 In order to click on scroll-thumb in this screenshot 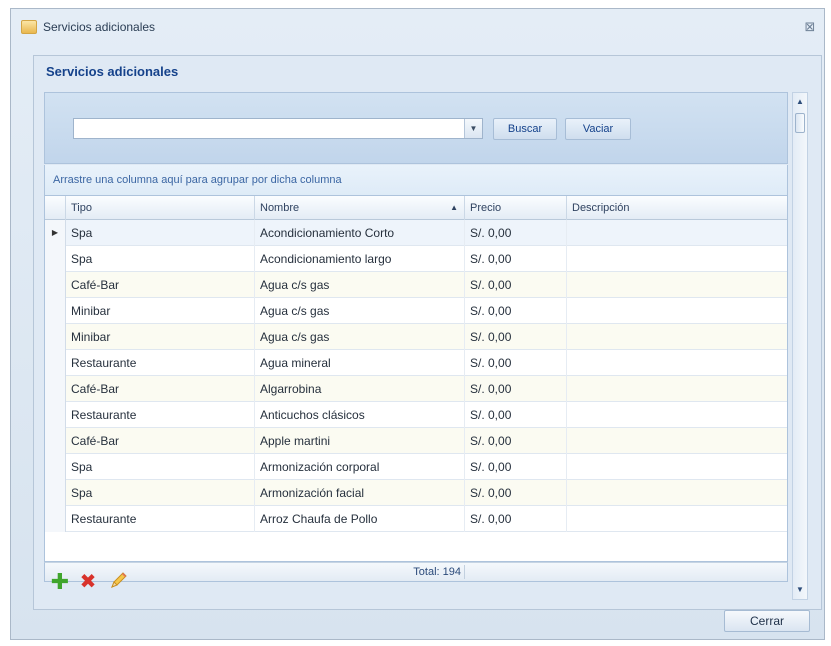, I will do `click(800, 123)`.